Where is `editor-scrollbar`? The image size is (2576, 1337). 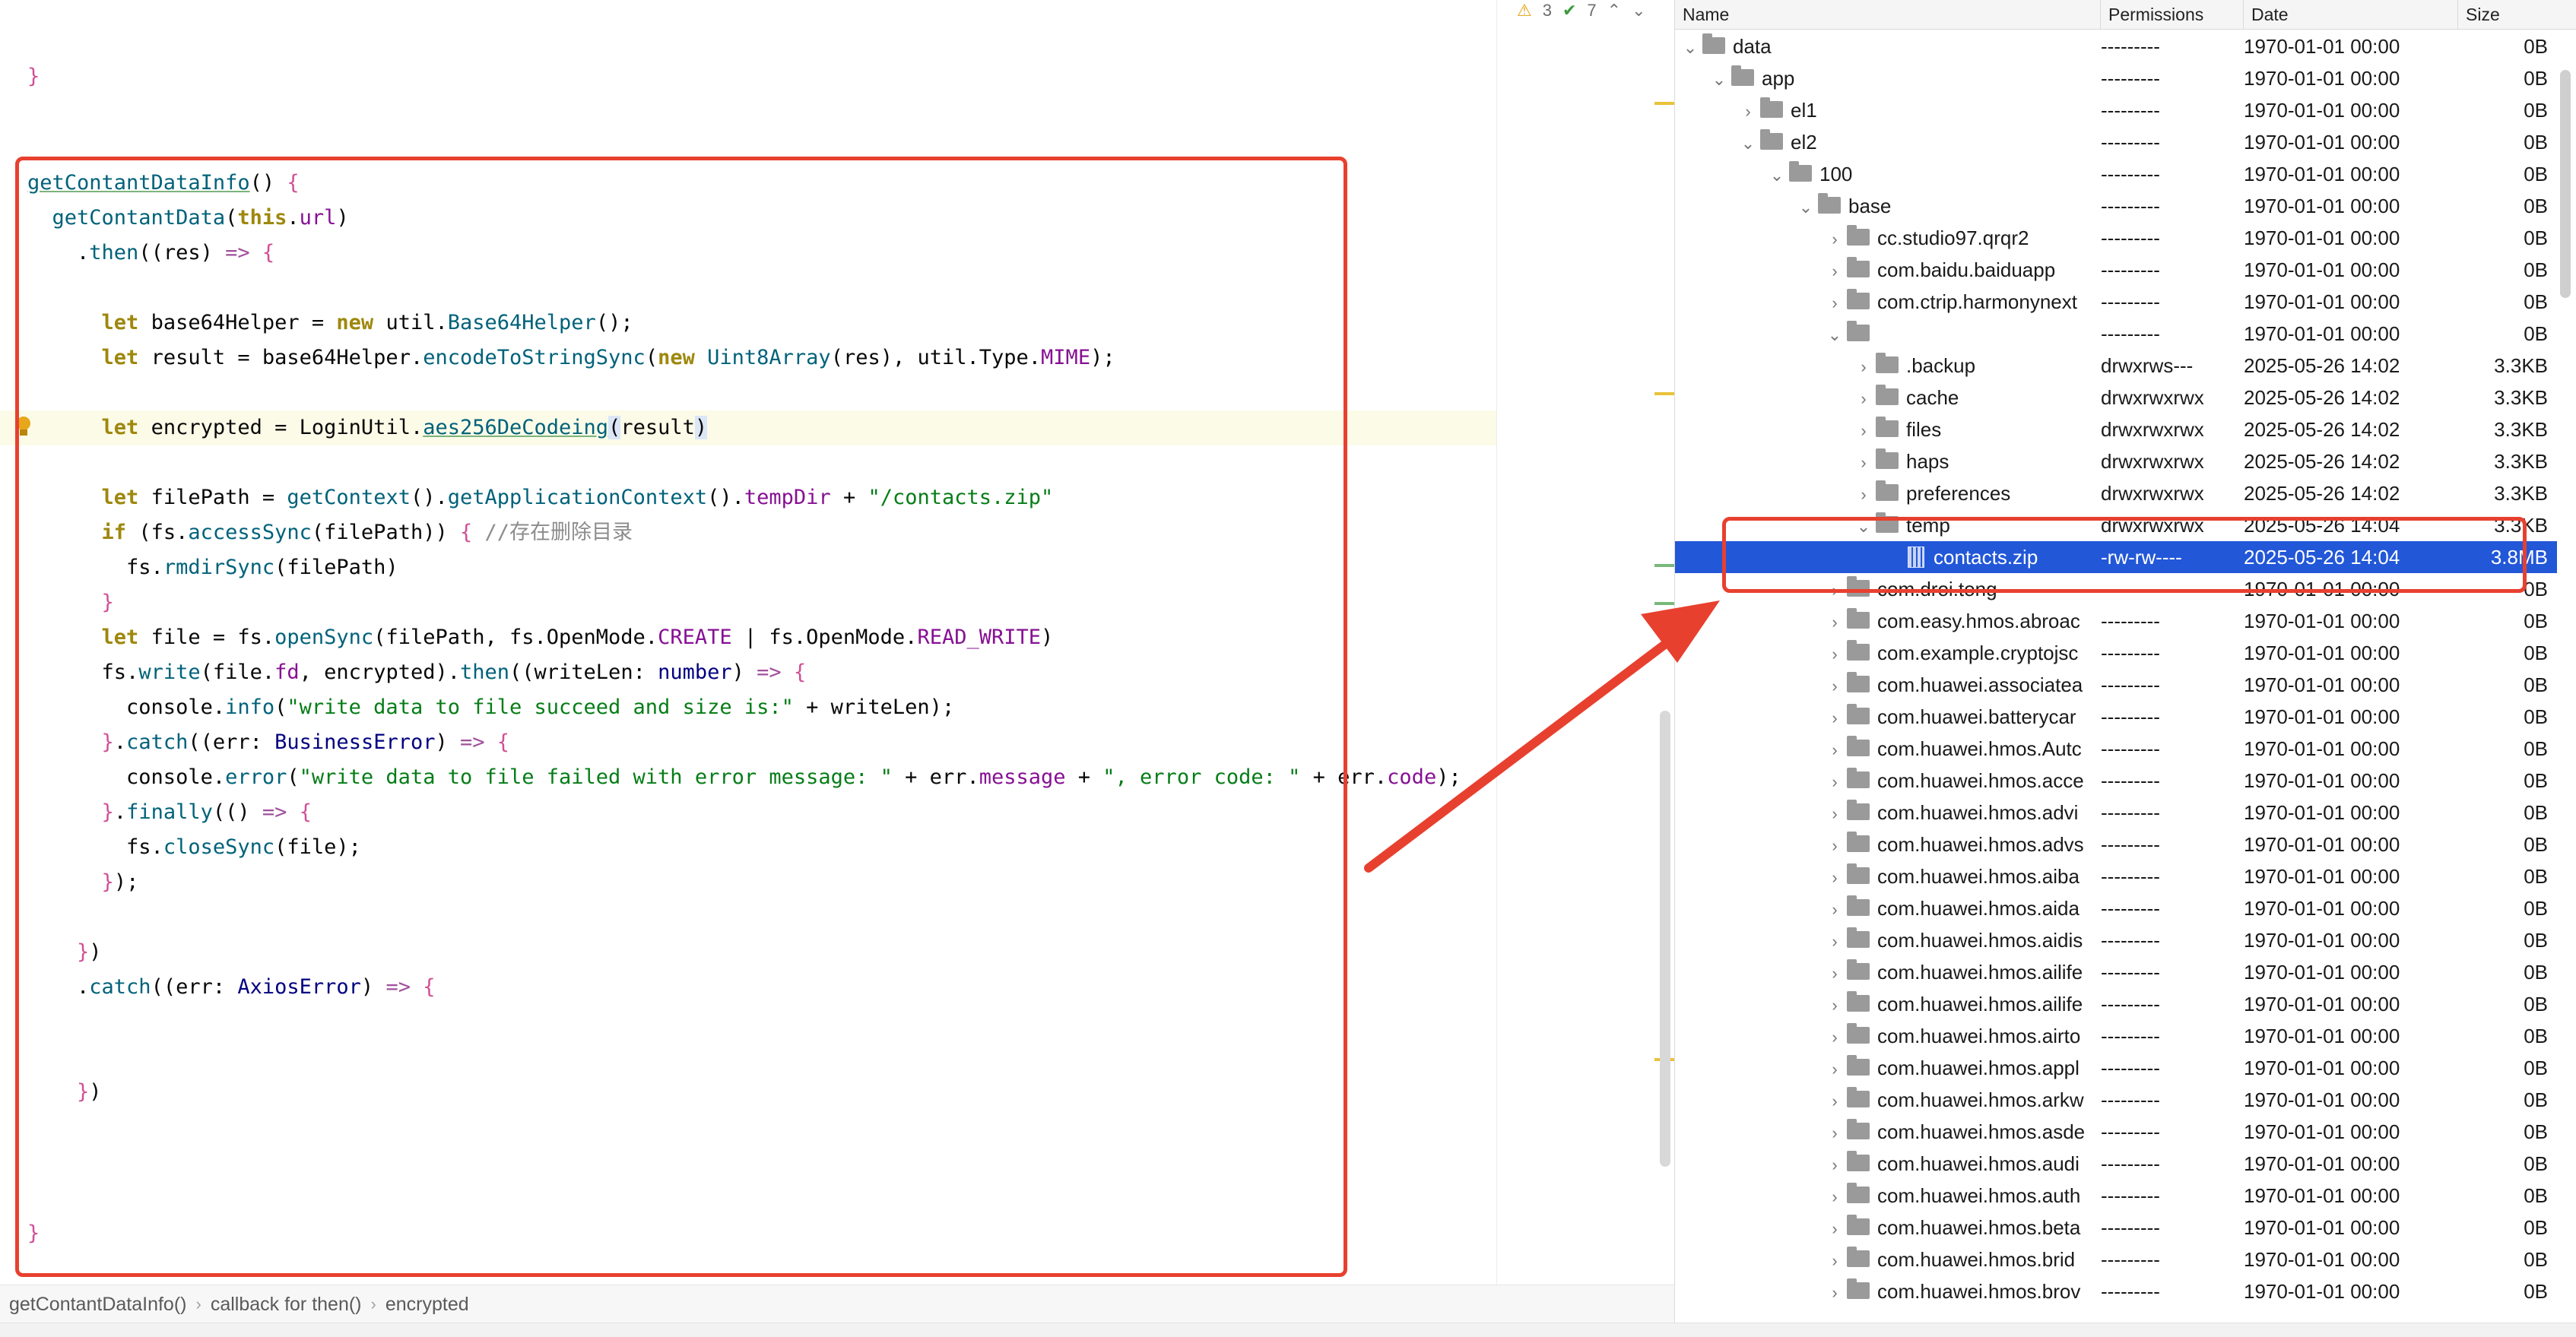
editor-scrollbar is located at coordinates (1665, 939).